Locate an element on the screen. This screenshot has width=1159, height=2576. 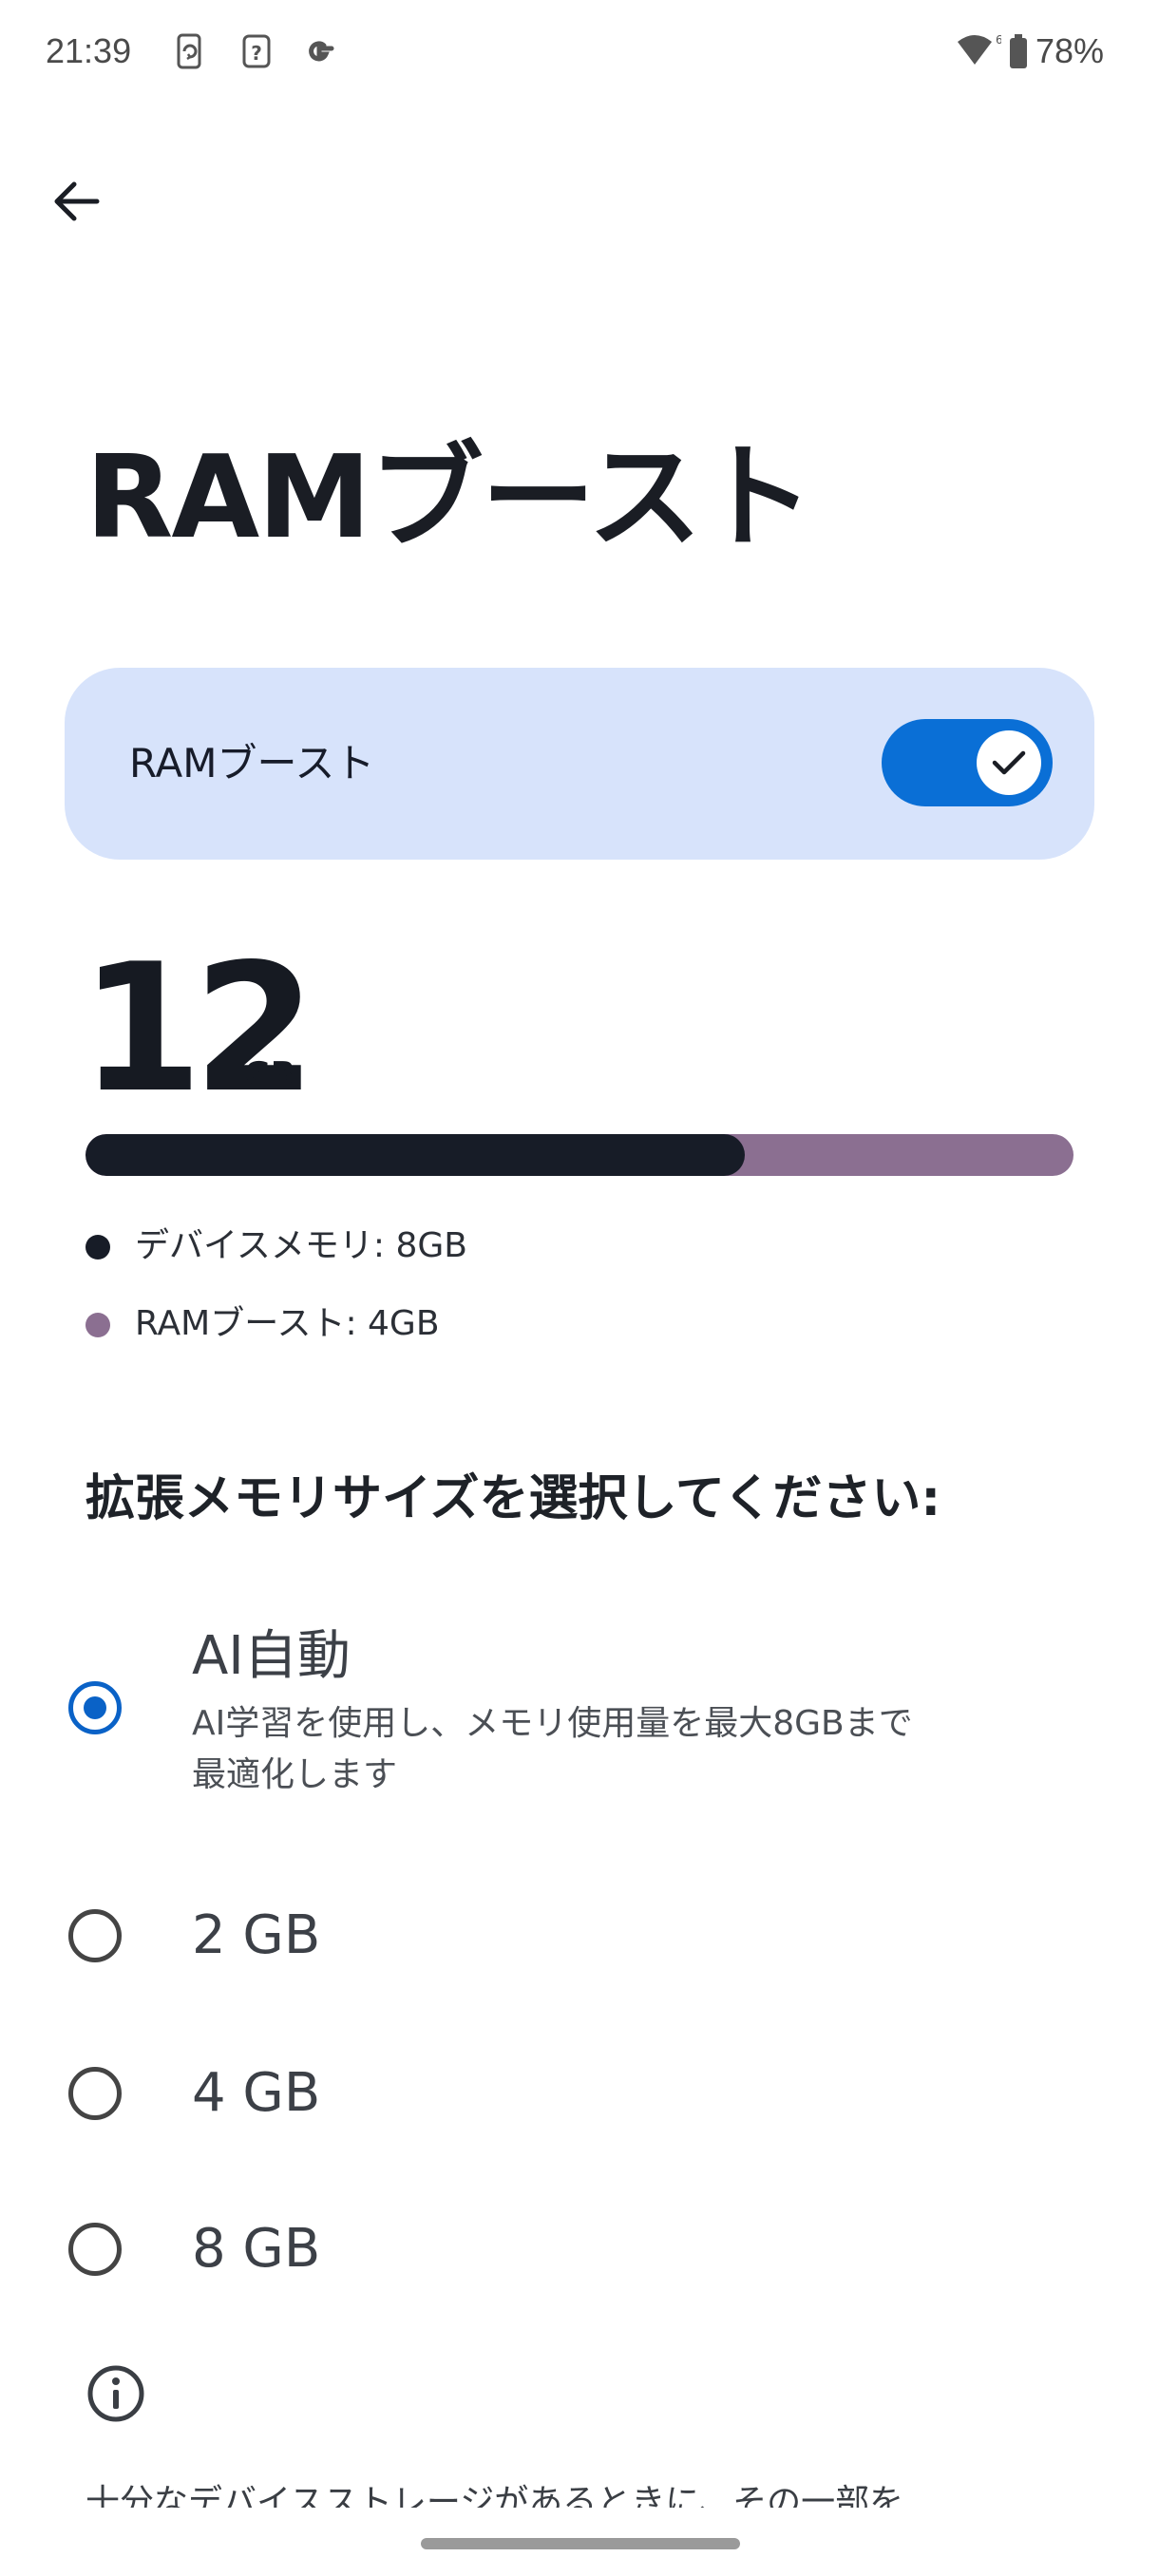
gesture-nav-handle is located at coordinates (580, 2543).